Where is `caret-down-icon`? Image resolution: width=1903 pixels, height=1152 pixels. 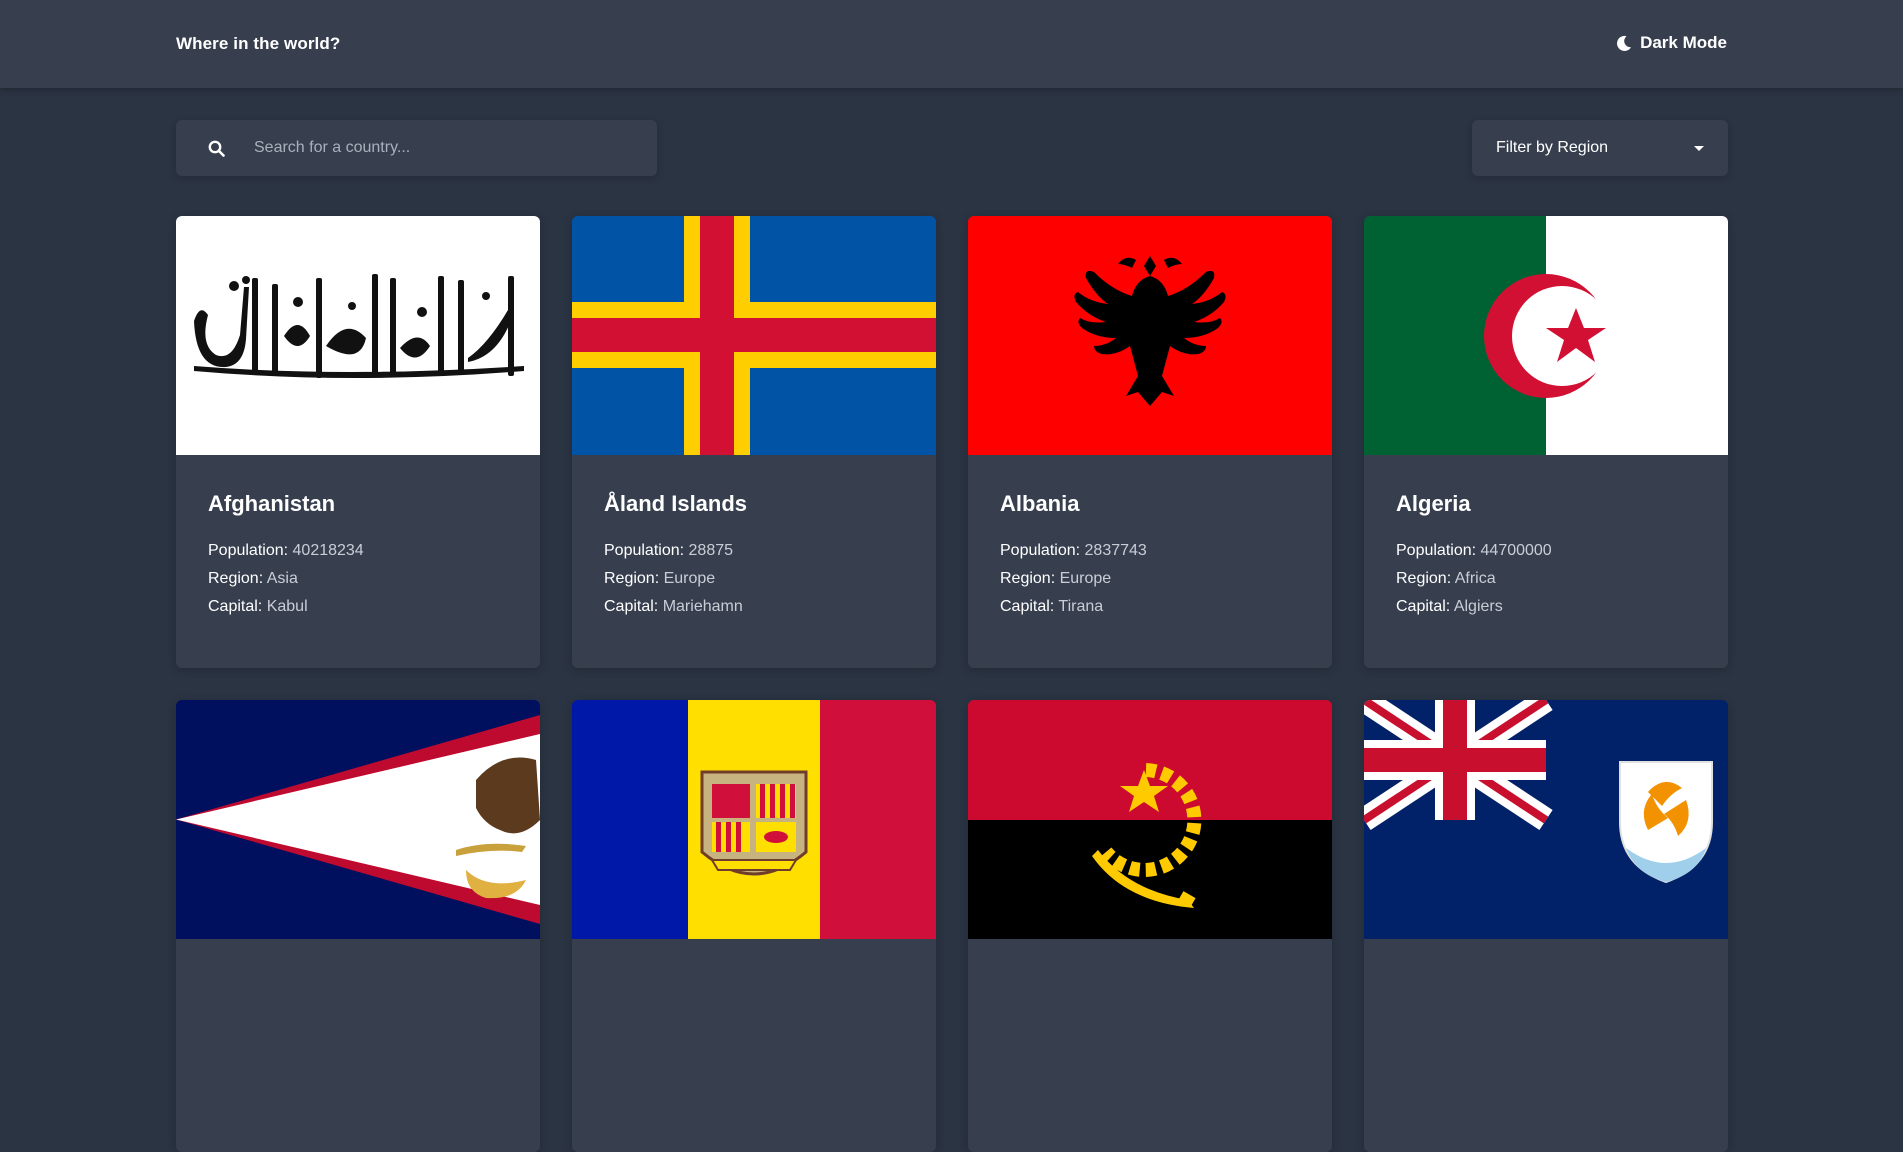 caret-down-icon is located at coordinates (1699, 148).